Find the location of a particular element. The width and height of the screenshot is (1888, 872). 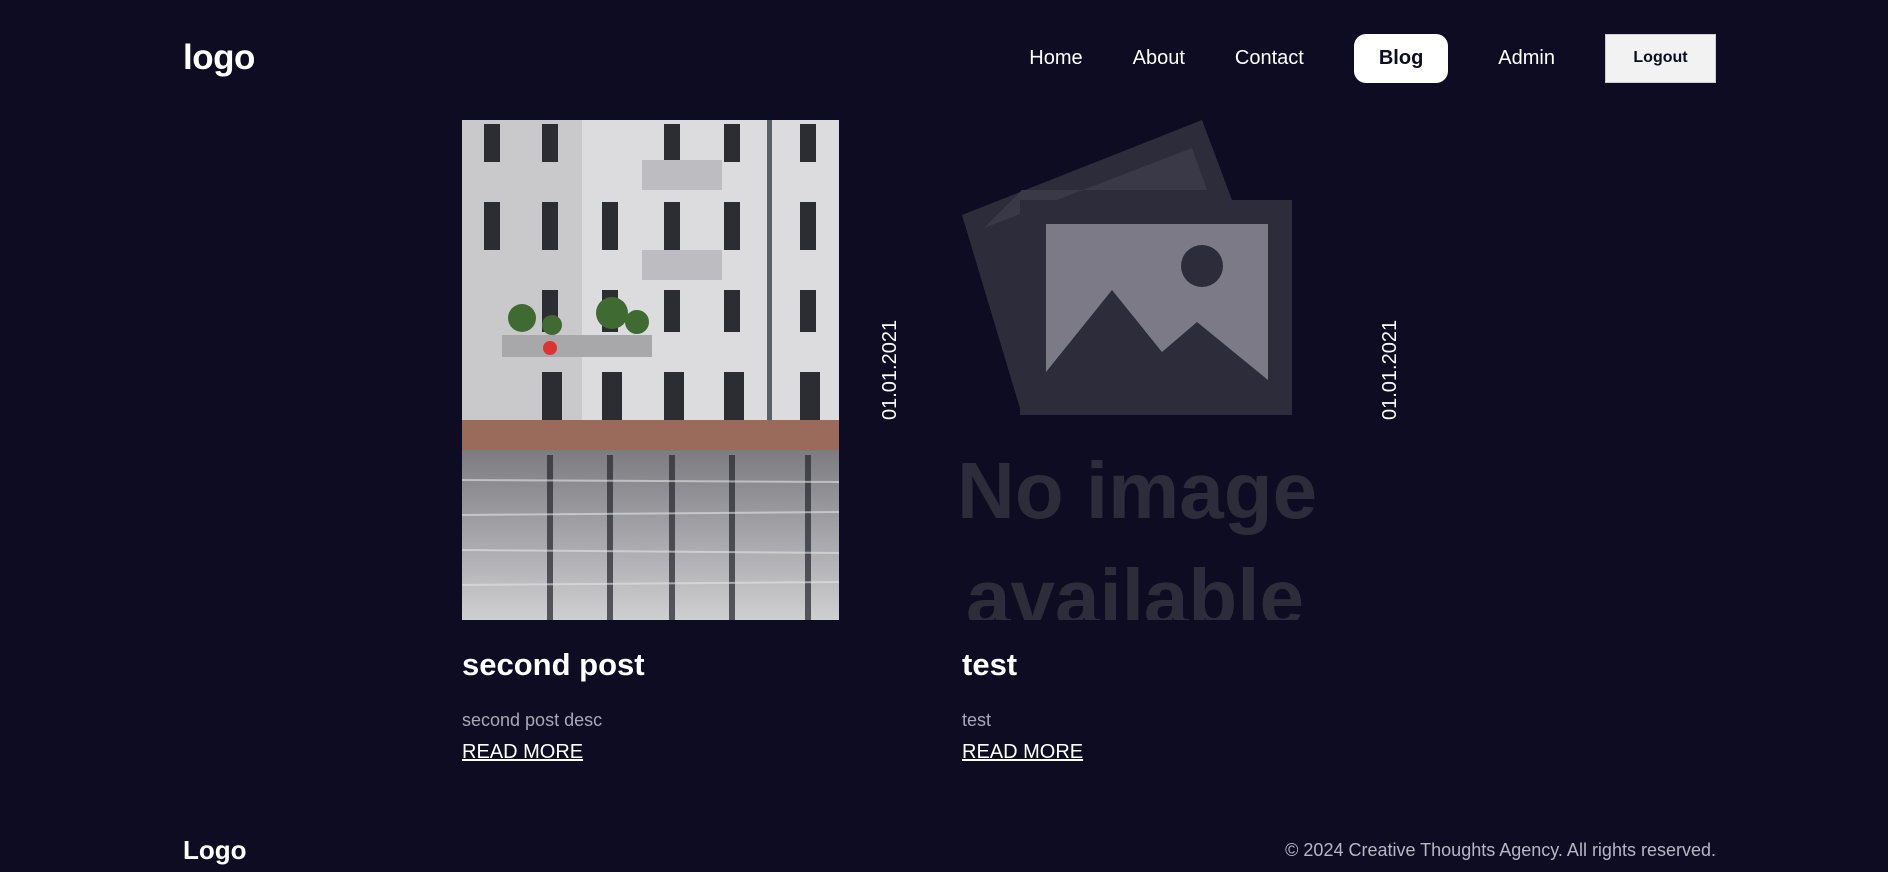

main-nav: Home About Contact Blog Admin Logout is located at coordinates (1360, 58).